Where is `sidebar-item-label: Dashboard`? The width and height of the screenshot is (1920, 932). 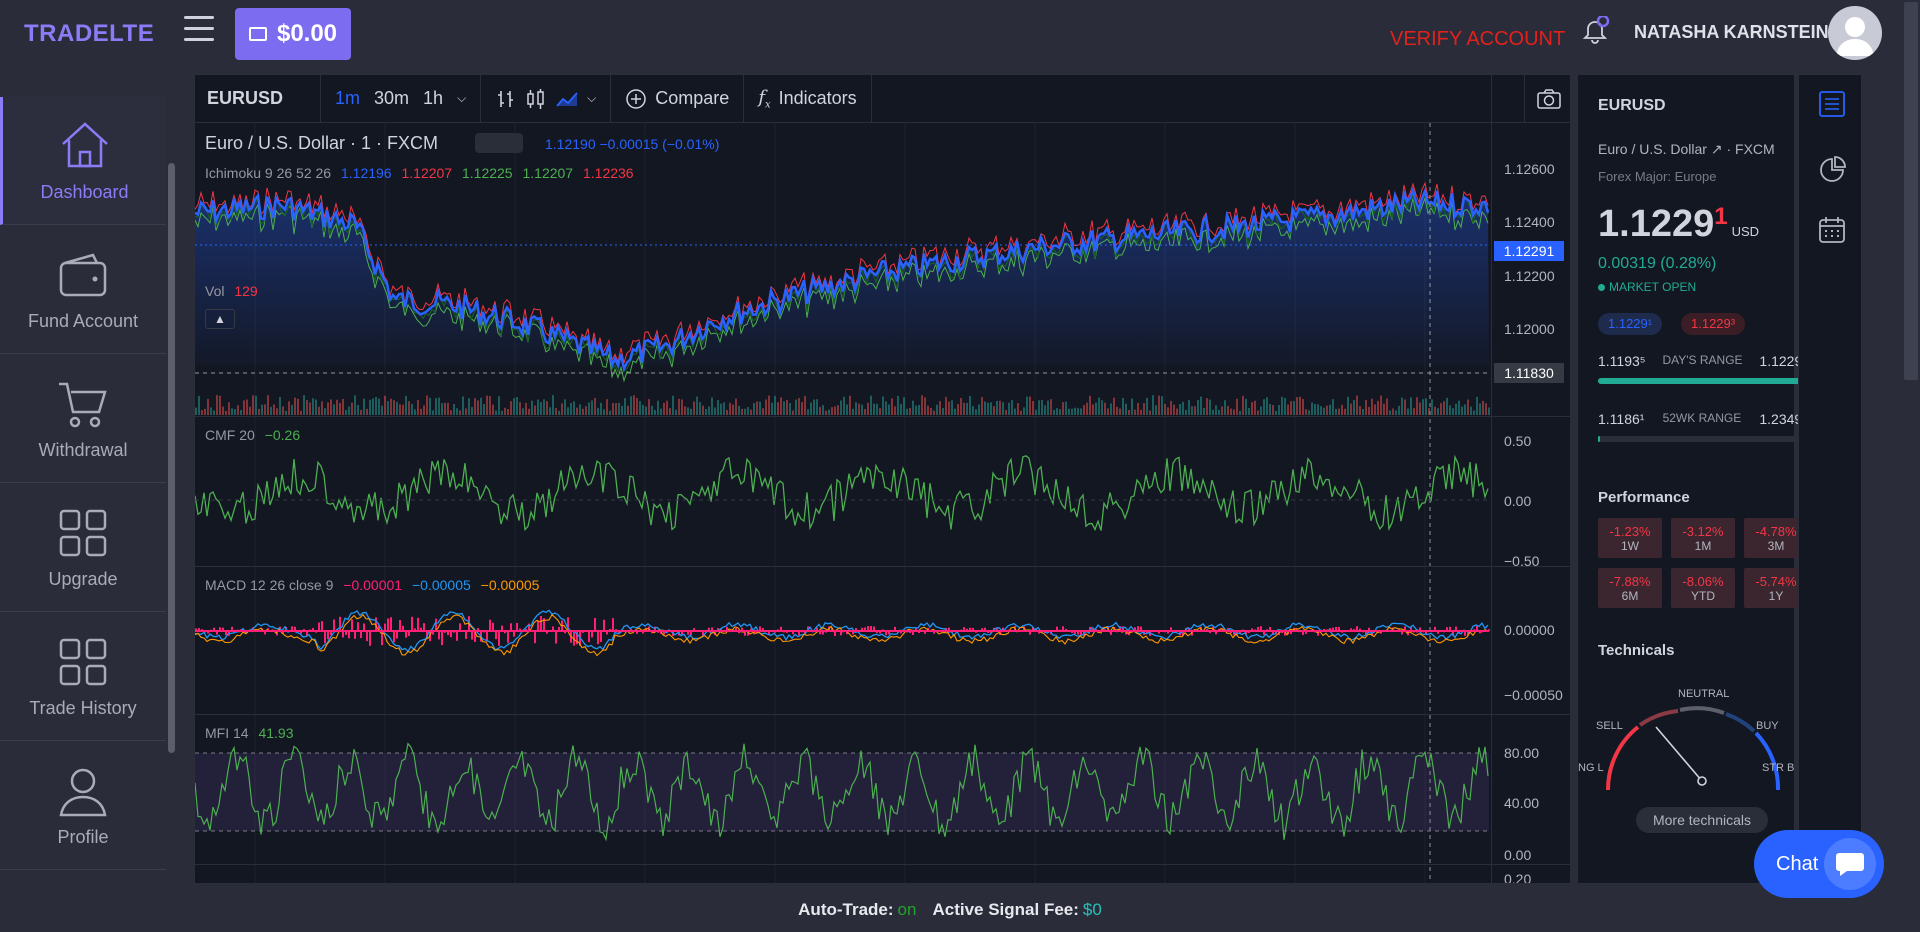 sidebar-item-label: Dashboard is located at coordinates (84, 192).